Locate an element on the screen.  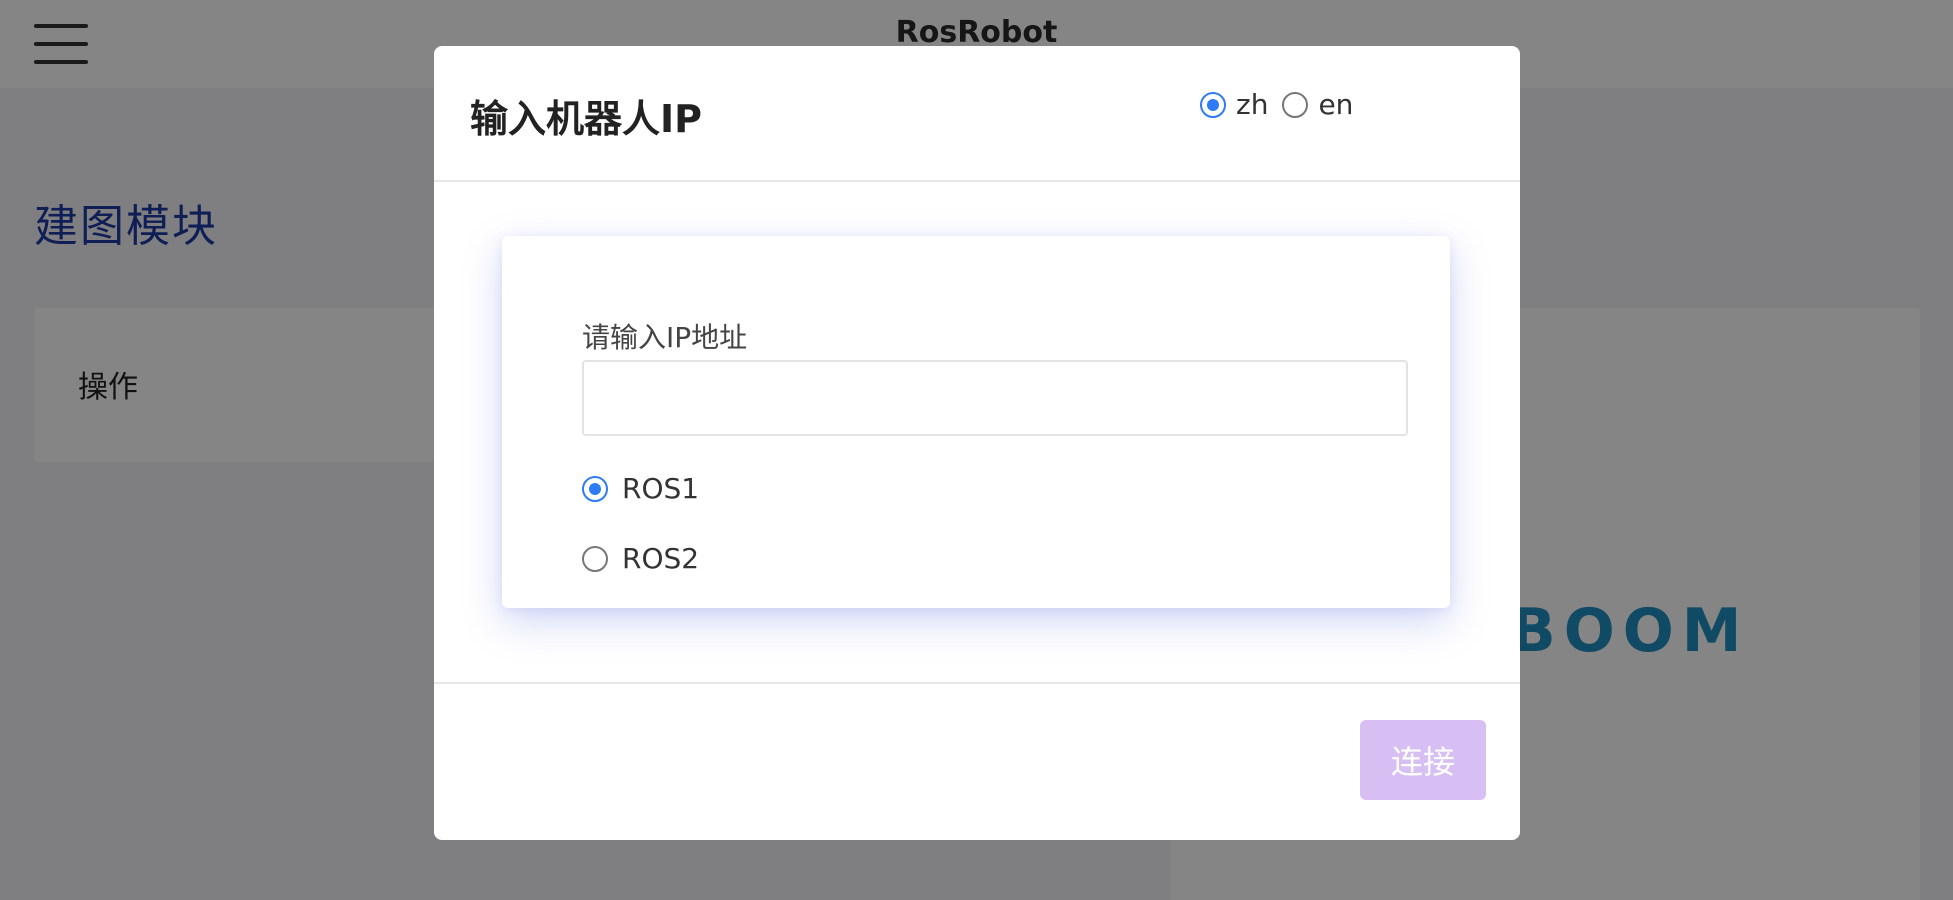
lang-en-label: en is located at coordinates (1336, 104).